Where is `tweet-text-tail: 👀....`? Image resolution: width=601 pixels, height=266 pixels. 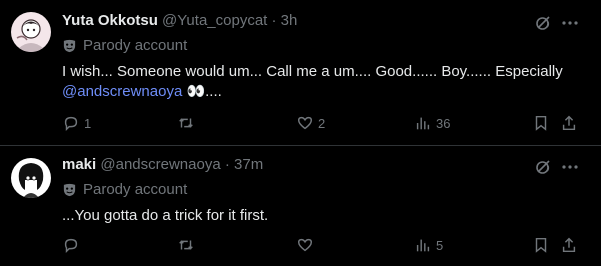
tweet-text-tail: 👀.... is located at coordinates (202, 91).